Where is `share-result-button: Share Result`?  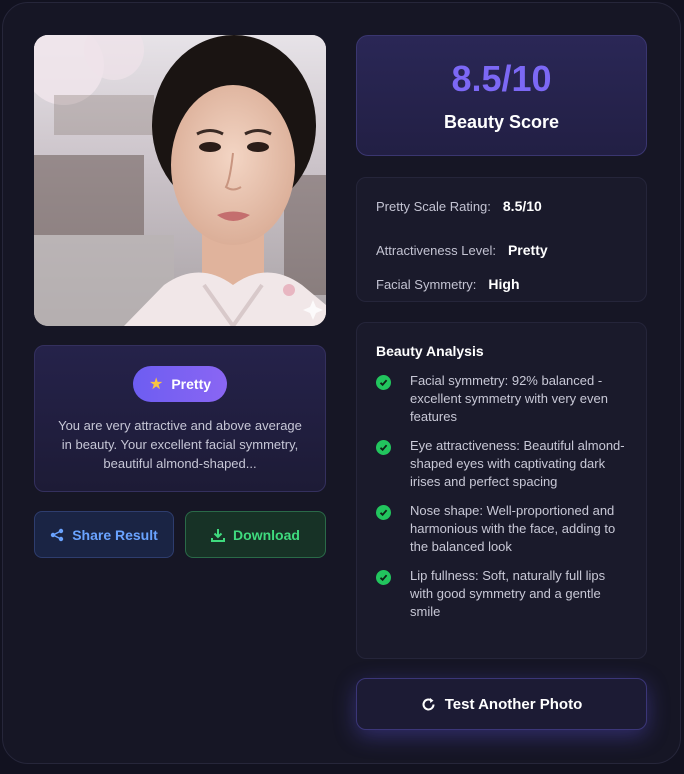
share-result-button: Share Result is located at coordinates (104, 534).